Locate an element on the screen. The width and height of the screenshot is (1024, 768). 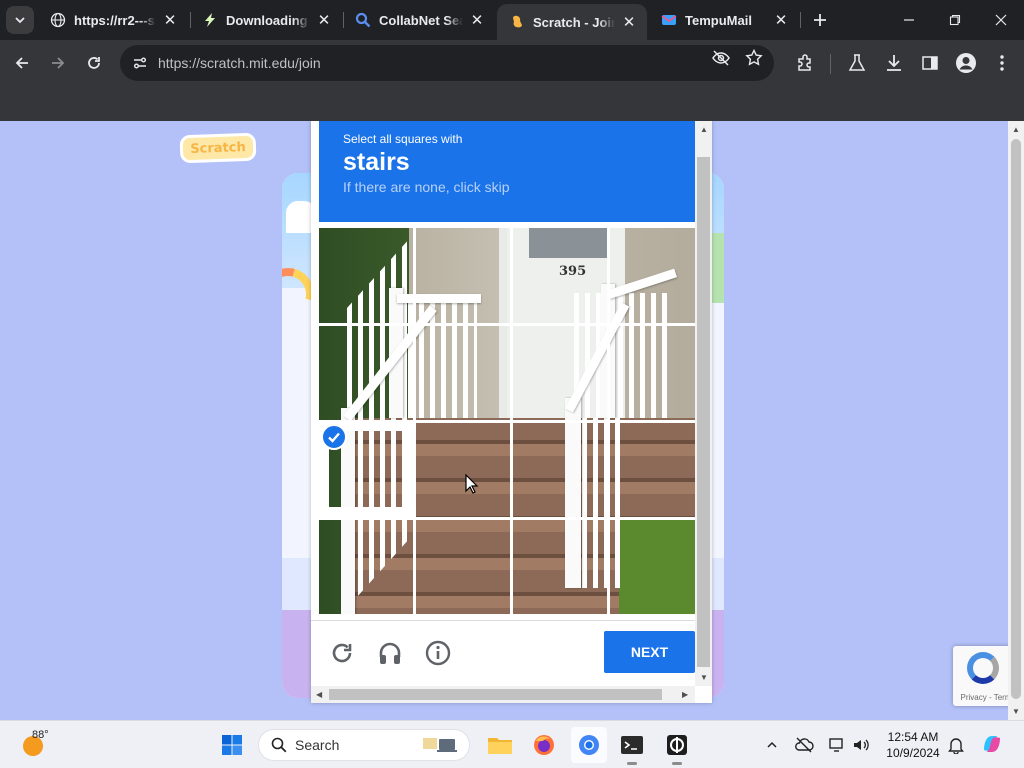
address-bar: https://scratch.mit.edu/join is located at coordinates (447, 63).